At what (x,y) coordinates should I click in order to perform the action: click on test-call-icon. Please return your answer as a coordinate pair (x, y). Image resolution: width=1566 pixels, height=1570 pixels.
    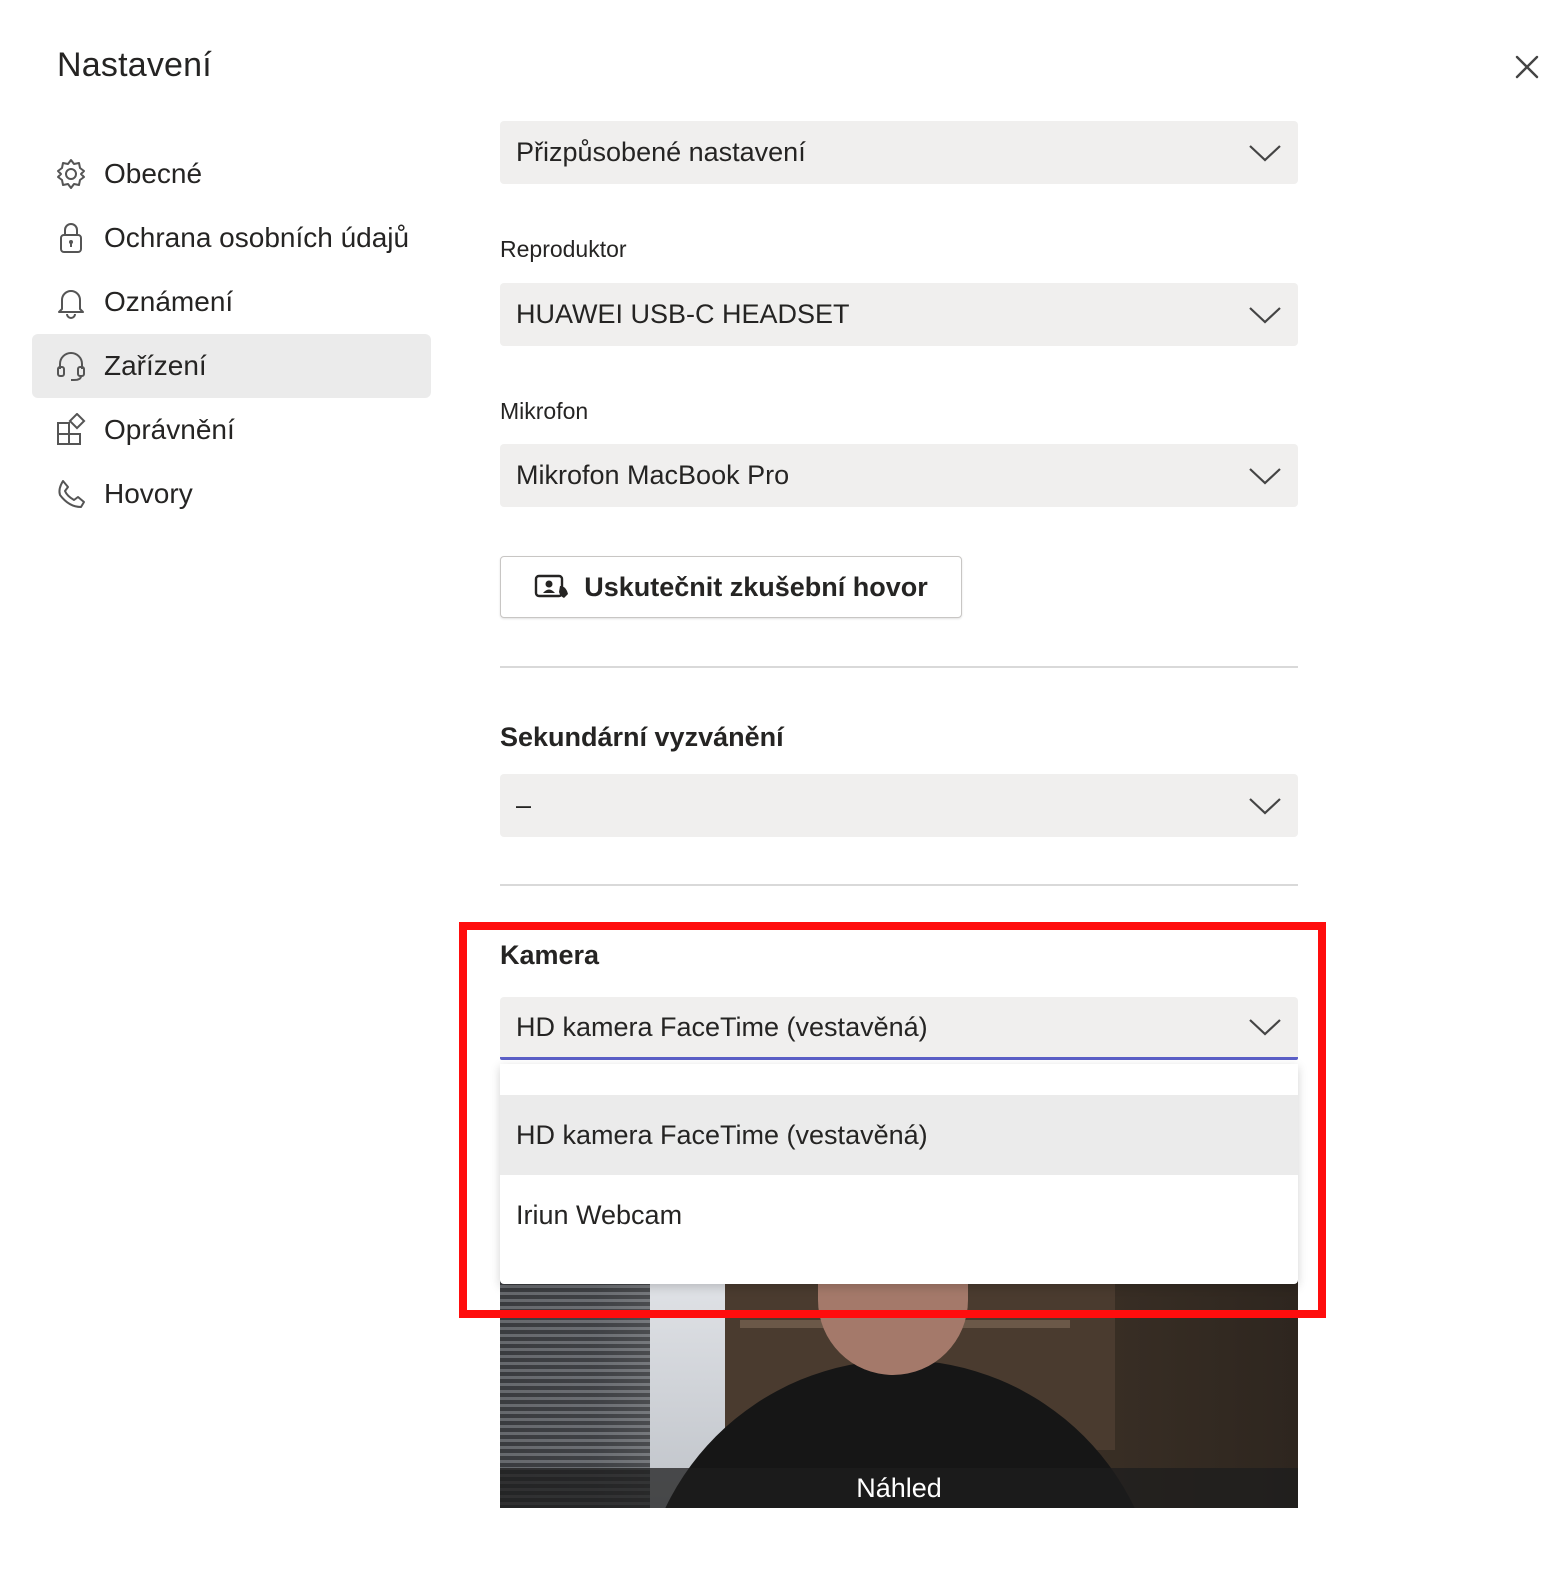
    Looking at the image, I should click on (552, 586).